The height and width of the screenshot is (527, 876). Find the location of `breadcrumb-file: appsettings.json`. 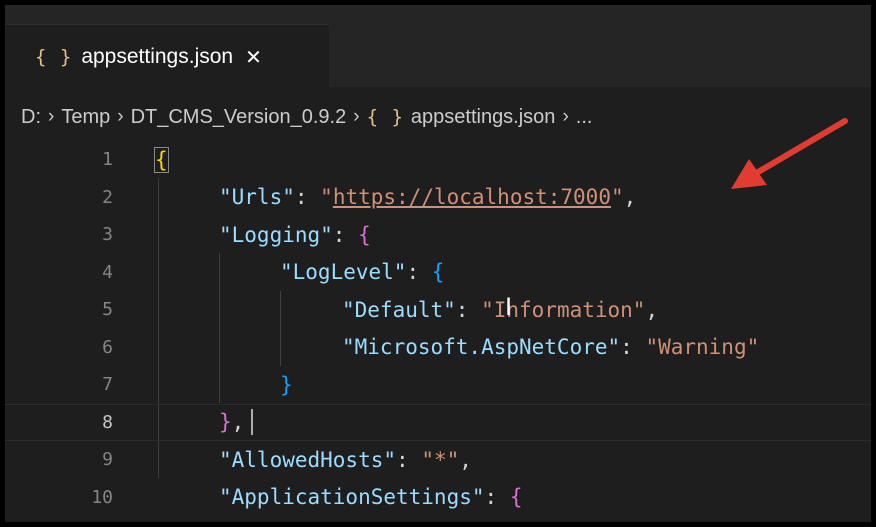

breadcrumb-file: appsettings.json is located at coordinates (483, 117).